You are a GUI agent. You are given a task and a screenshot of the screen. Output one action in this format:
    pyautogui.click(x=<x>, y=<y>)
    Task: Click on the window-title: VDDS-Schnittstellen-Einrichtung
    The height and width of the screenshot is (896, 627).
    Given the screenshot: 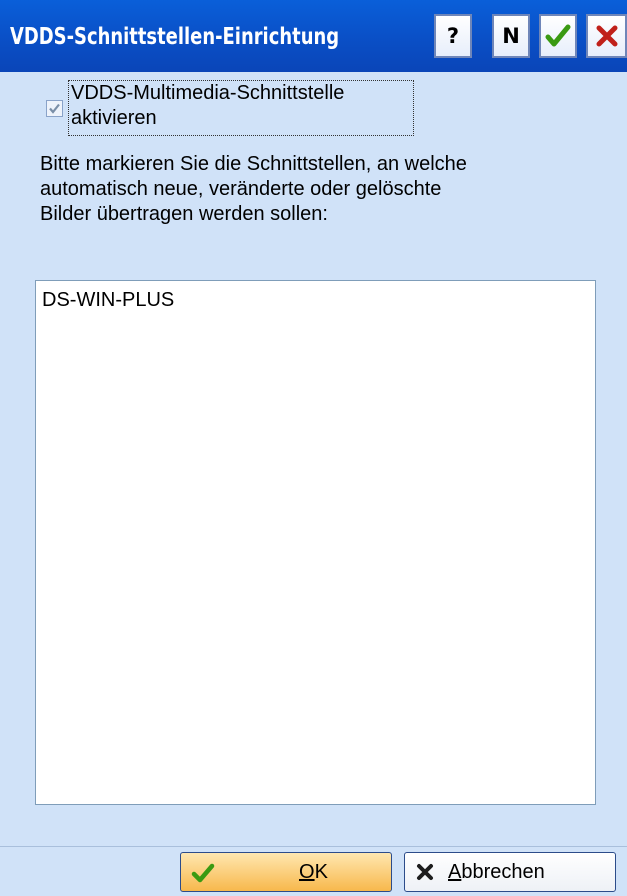 What is the action you would take?
    pyautogui.click(x=175, y=37)
    